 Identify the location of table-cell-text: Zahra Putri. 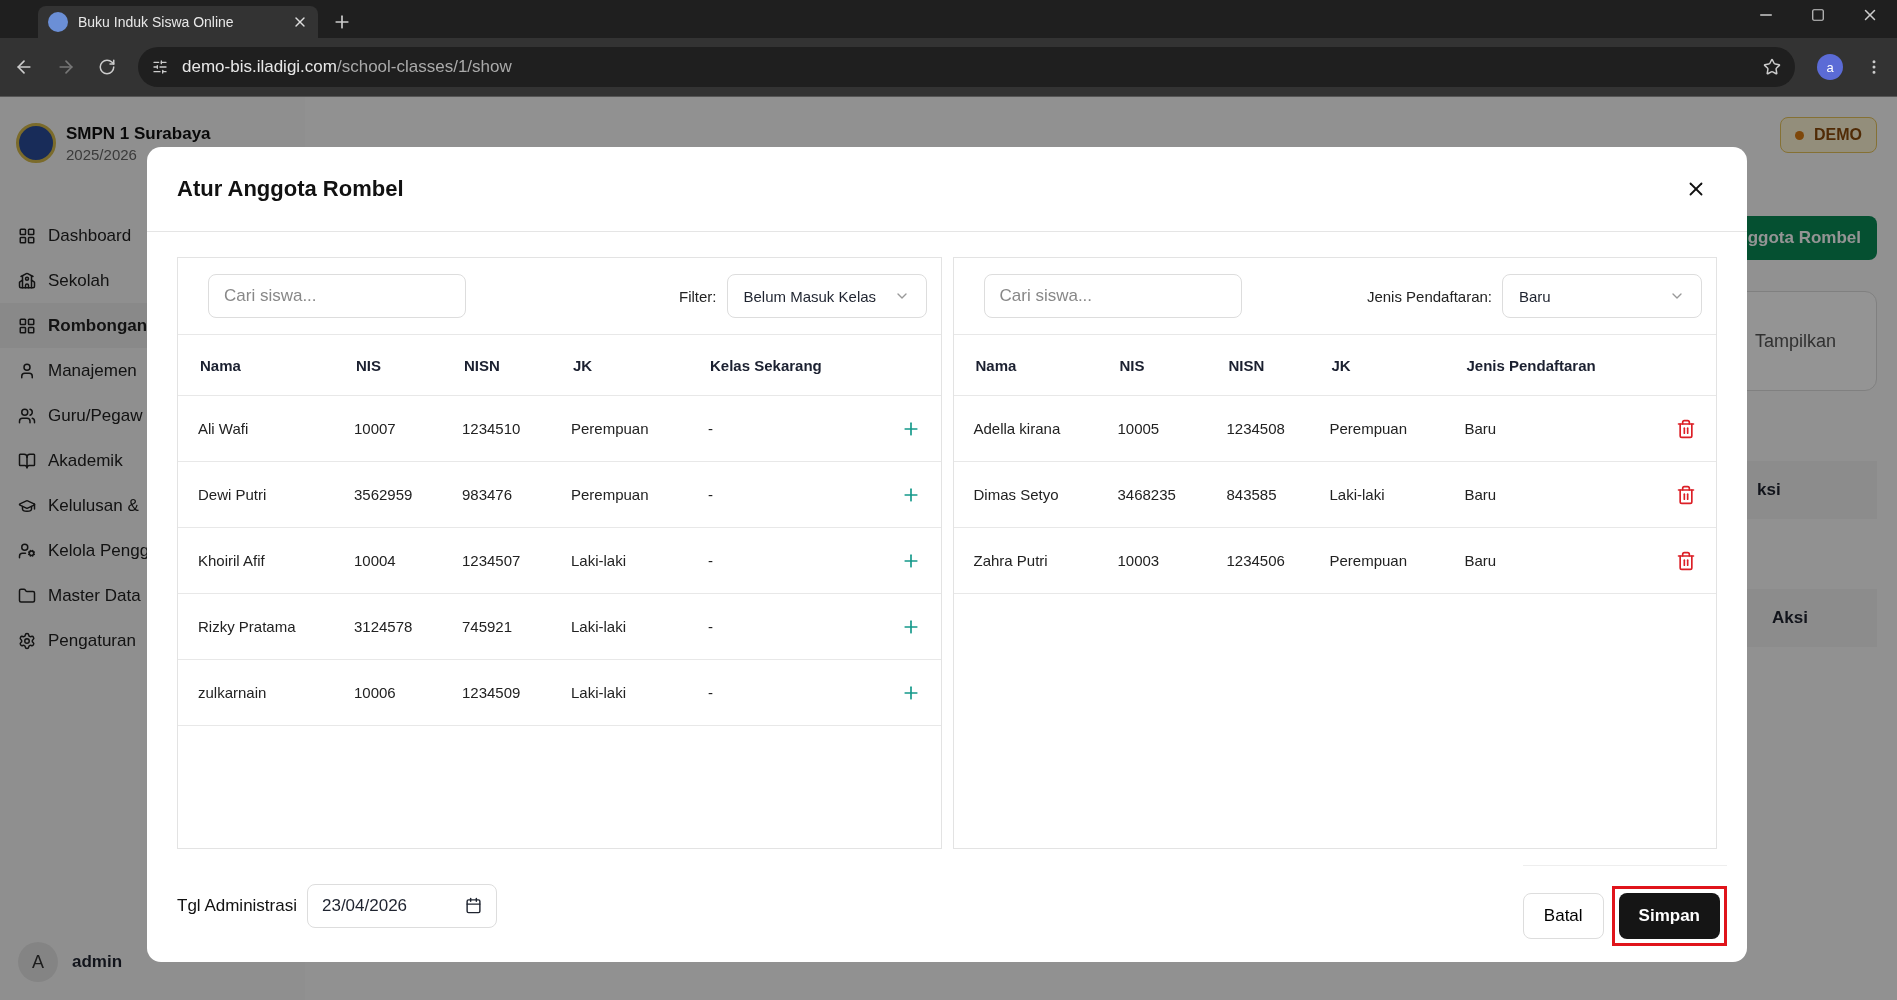
(1011, 560).